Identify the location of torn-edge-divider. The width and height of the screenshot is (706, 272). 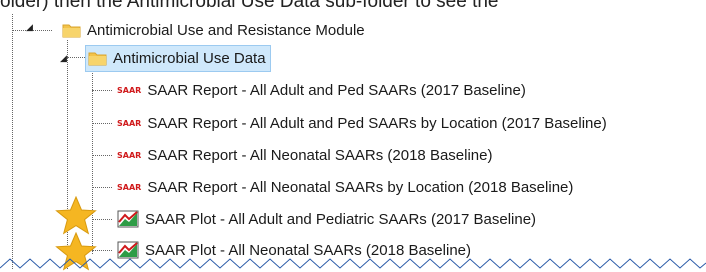
(353, 263).